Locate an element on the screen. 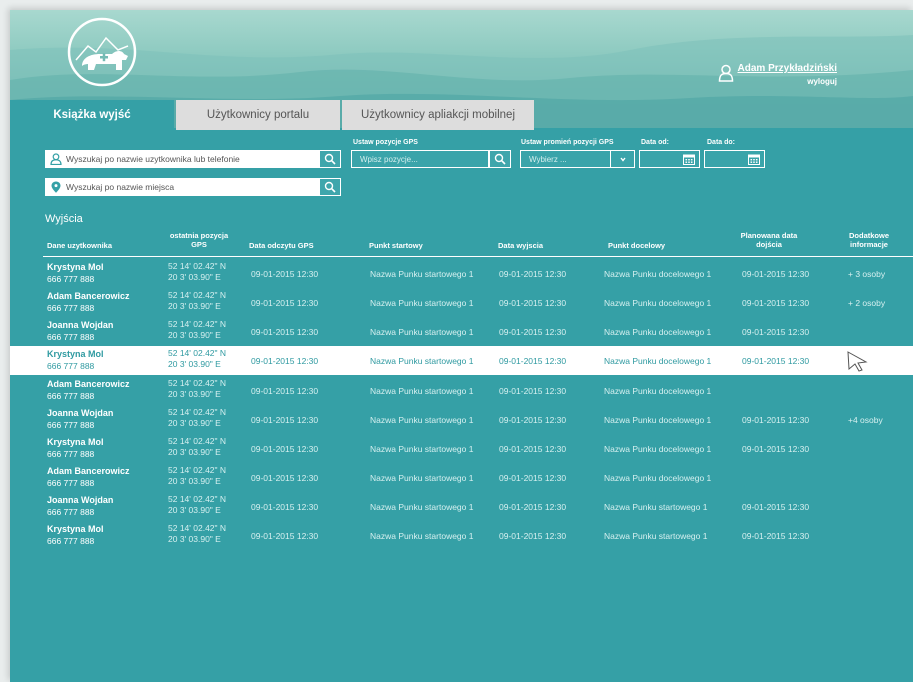 This screenshot has height=682, width=913. column-header-start: Punkt startowy is located at coordinates (396, 245).